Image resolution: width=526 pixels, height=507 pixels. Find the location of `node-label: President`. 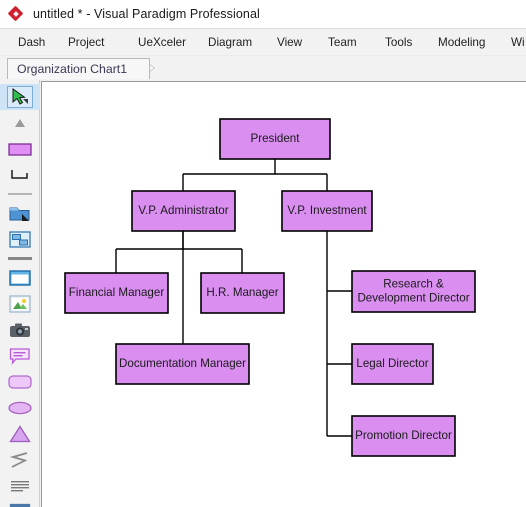

node-label: President is located at coordinates (276, 138).